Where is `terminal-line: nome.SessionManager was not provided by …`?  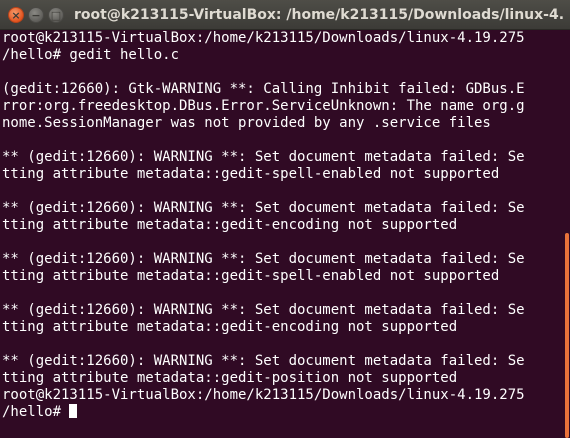 terminal-line: nome.SessionManager was not provided by … is located at coordinates (246, 123).